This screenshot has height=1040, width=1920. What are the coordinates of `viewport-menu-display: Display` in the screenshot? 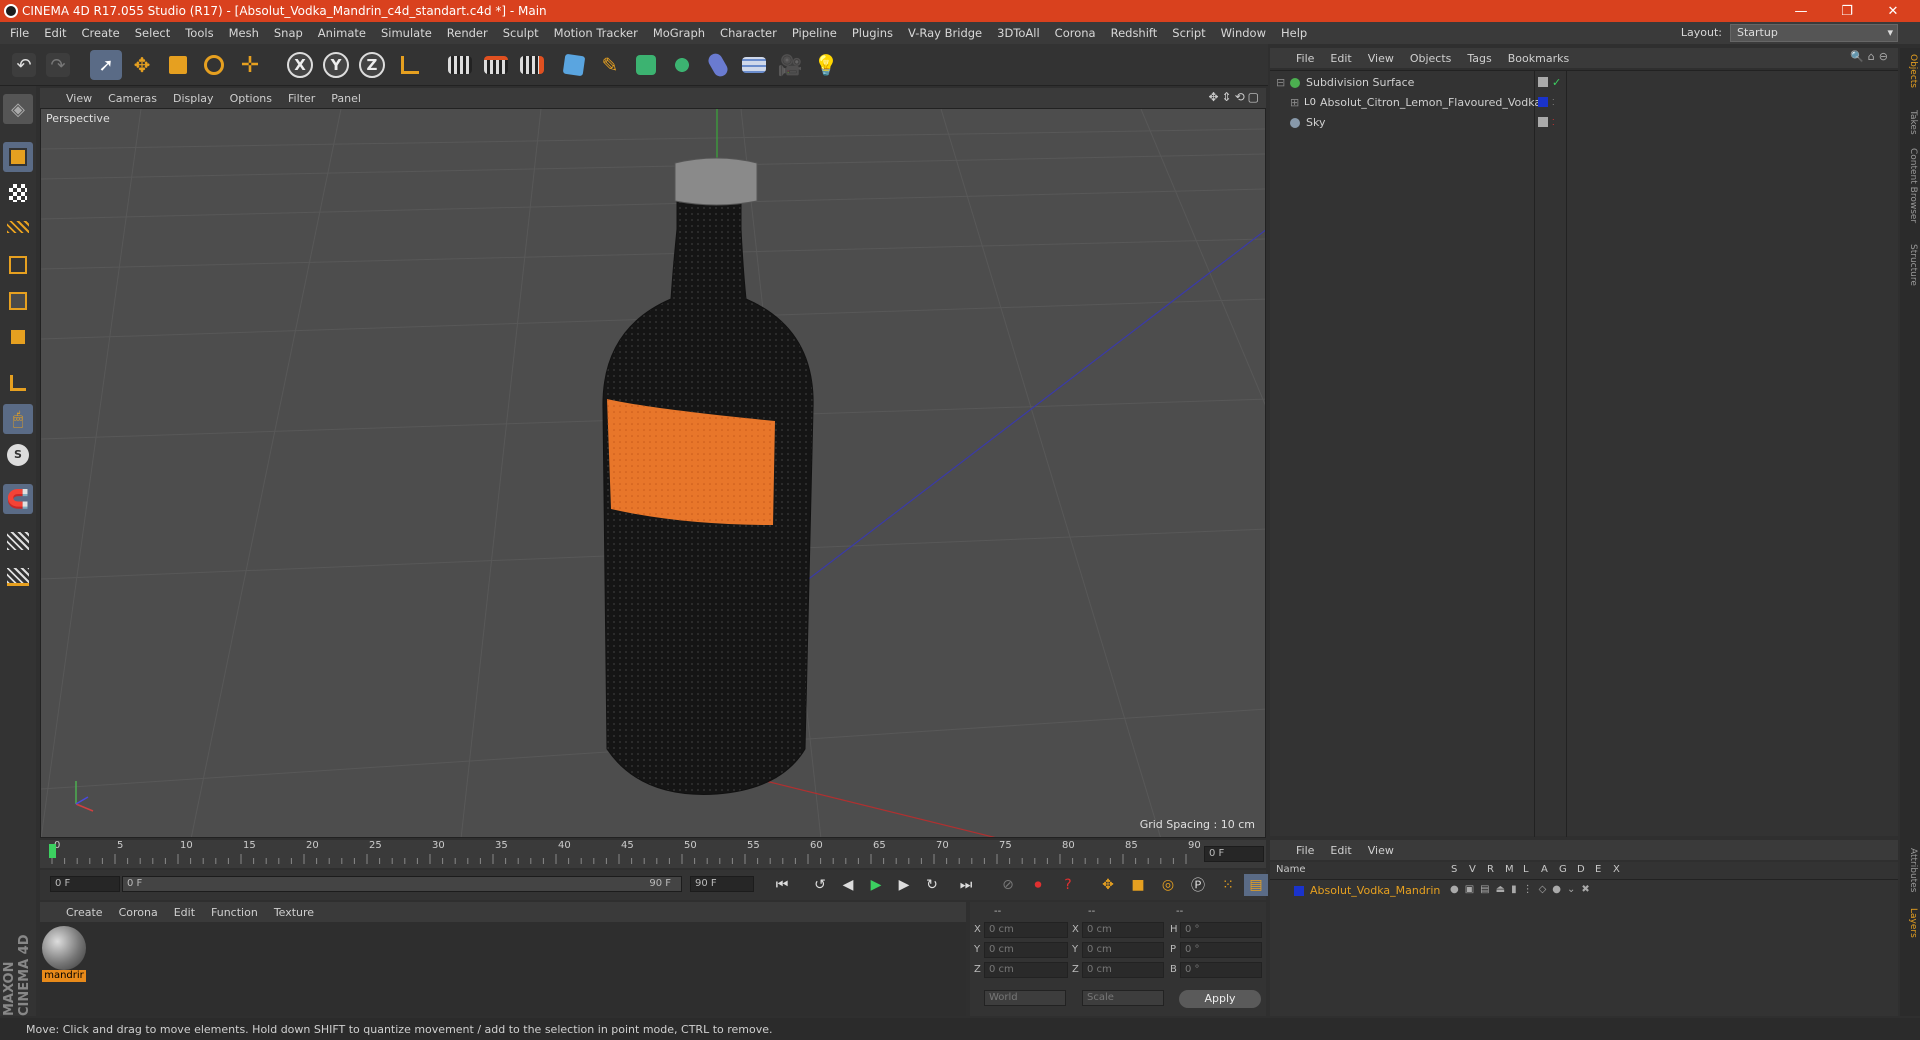 It's located at (193, 98).